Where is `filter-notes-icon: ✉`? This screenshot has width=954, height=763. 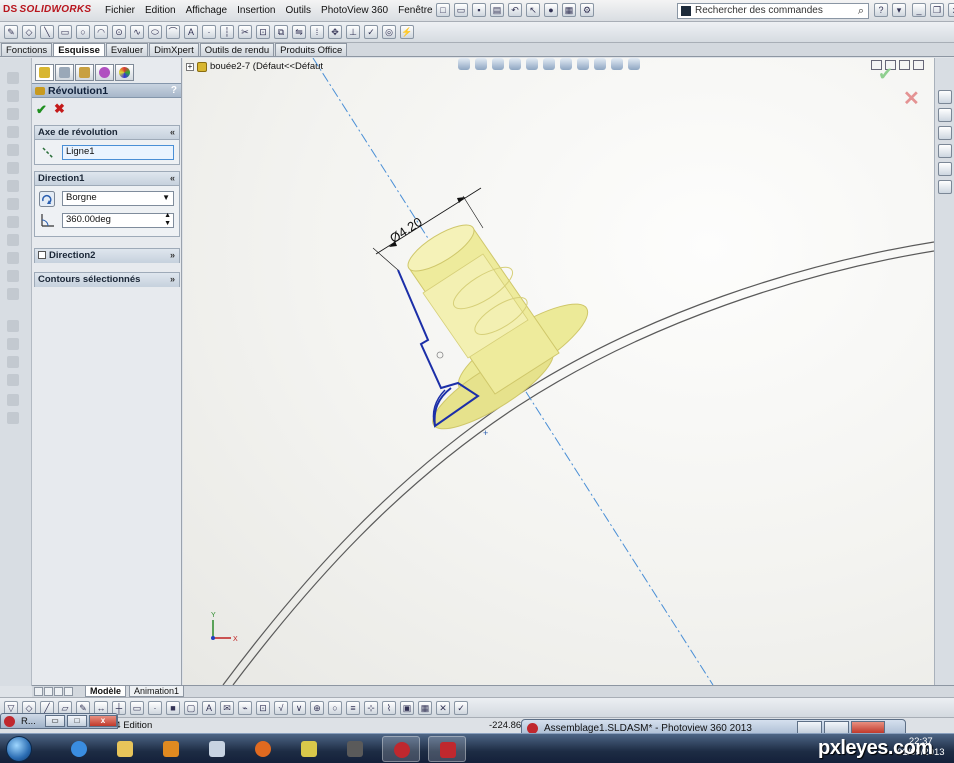 filter-notes-icon: ✉ is located at coordinates (227, 708).